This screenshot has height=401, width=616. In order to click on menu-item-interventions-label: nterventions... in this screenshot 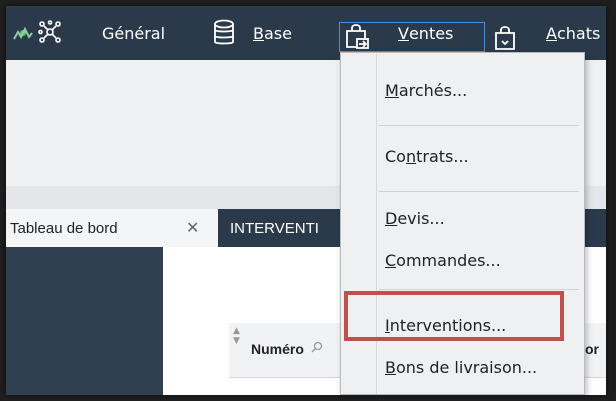, I will do `click(448, 325)`.